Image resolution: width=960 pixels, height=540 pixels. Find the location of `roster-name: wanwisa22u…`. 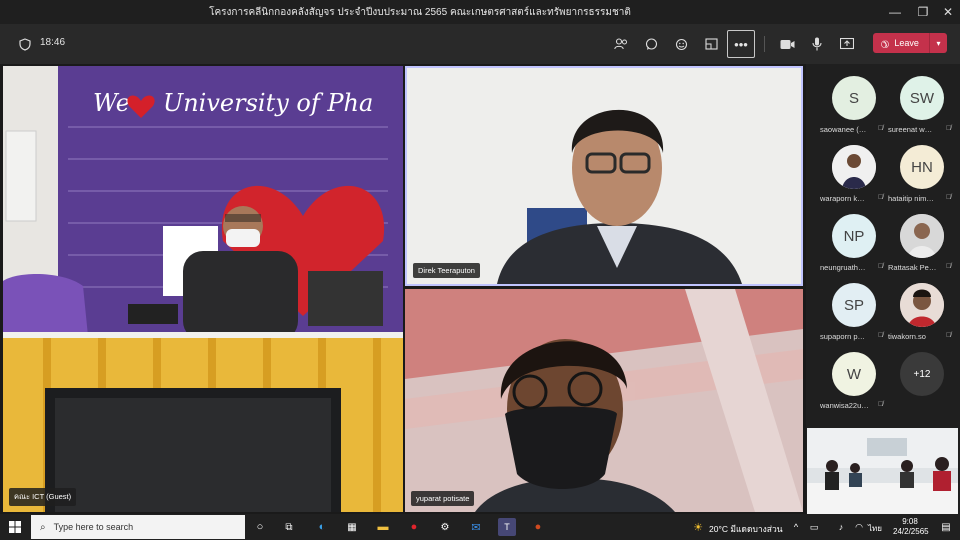

roster-name: wanwisa22u… is located at coordinates (844, 405).